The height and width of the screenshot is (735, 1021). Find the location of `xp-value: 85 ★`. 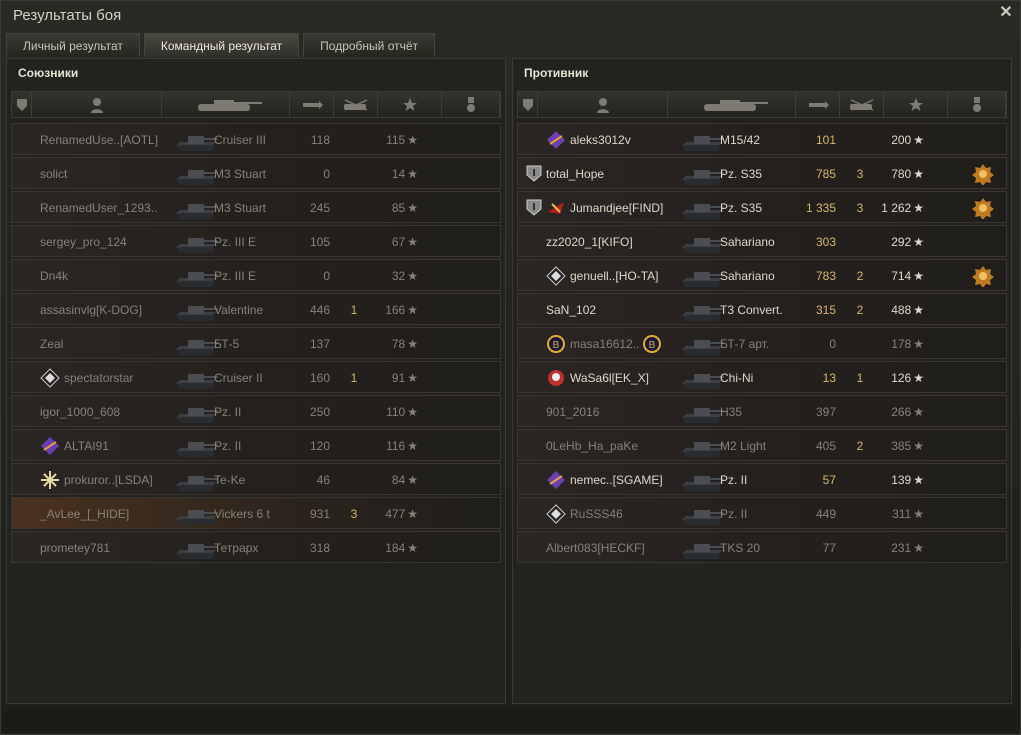

xp-value: 85 ★ is located at coordinates (383, 208).